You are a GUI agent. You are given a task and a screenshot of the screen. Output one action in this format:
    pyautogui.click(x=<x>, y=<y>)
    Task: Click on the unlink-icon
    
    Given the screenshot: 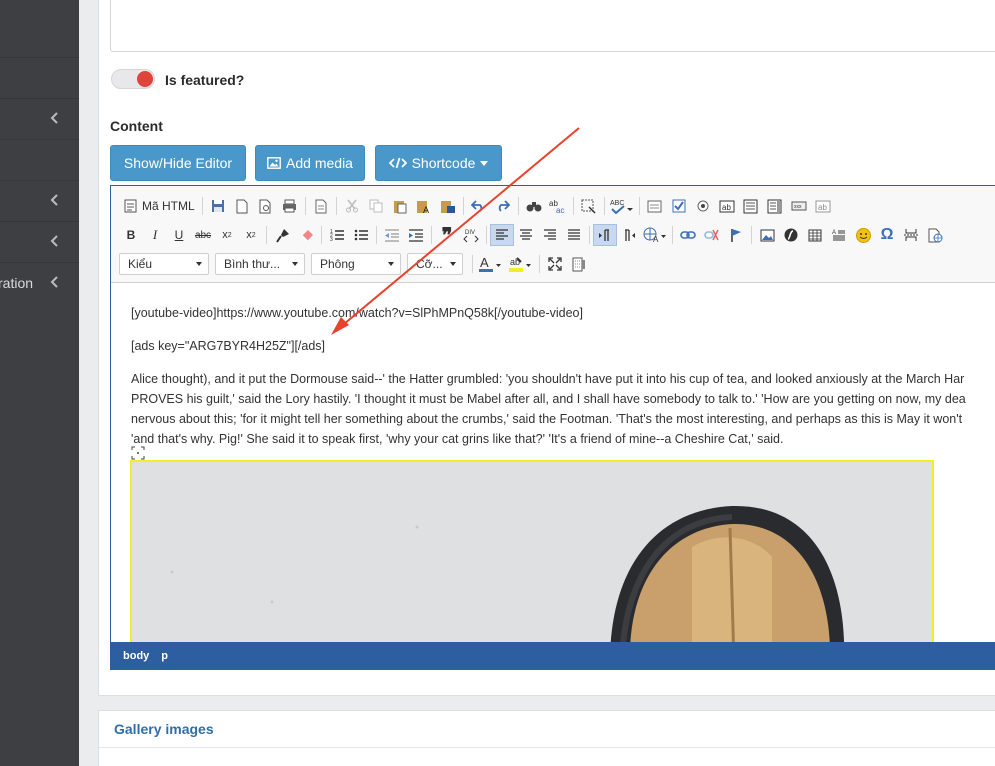 What is the action you would take?
    pyautogui.click(x=712, y=235)
    